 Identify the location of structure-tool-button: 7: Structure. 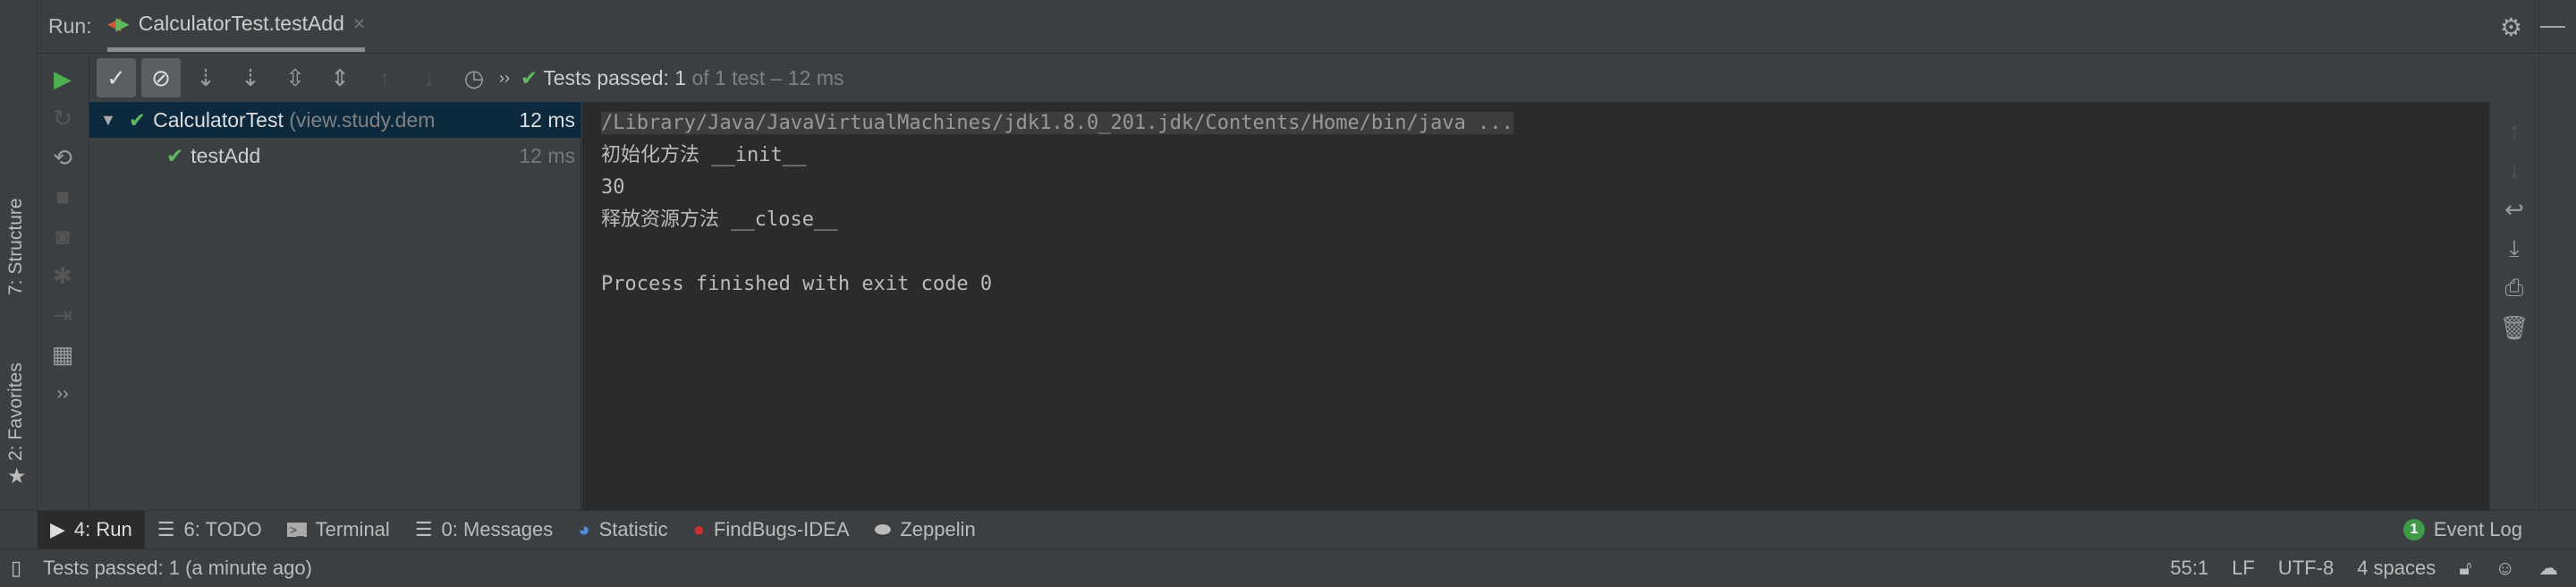
(16, 246).